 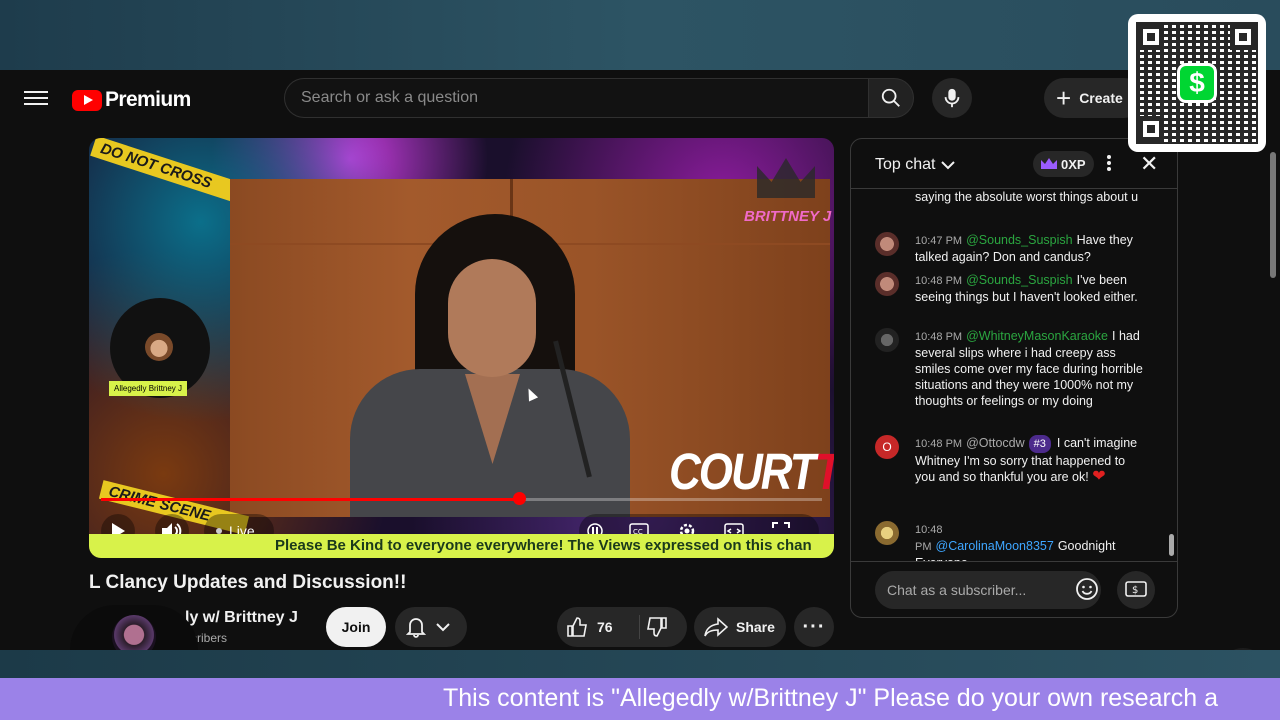 What do you see at coordinates (36, 98) in the screenshot?
I see `menu-icon` at bounding box center [36, 98].